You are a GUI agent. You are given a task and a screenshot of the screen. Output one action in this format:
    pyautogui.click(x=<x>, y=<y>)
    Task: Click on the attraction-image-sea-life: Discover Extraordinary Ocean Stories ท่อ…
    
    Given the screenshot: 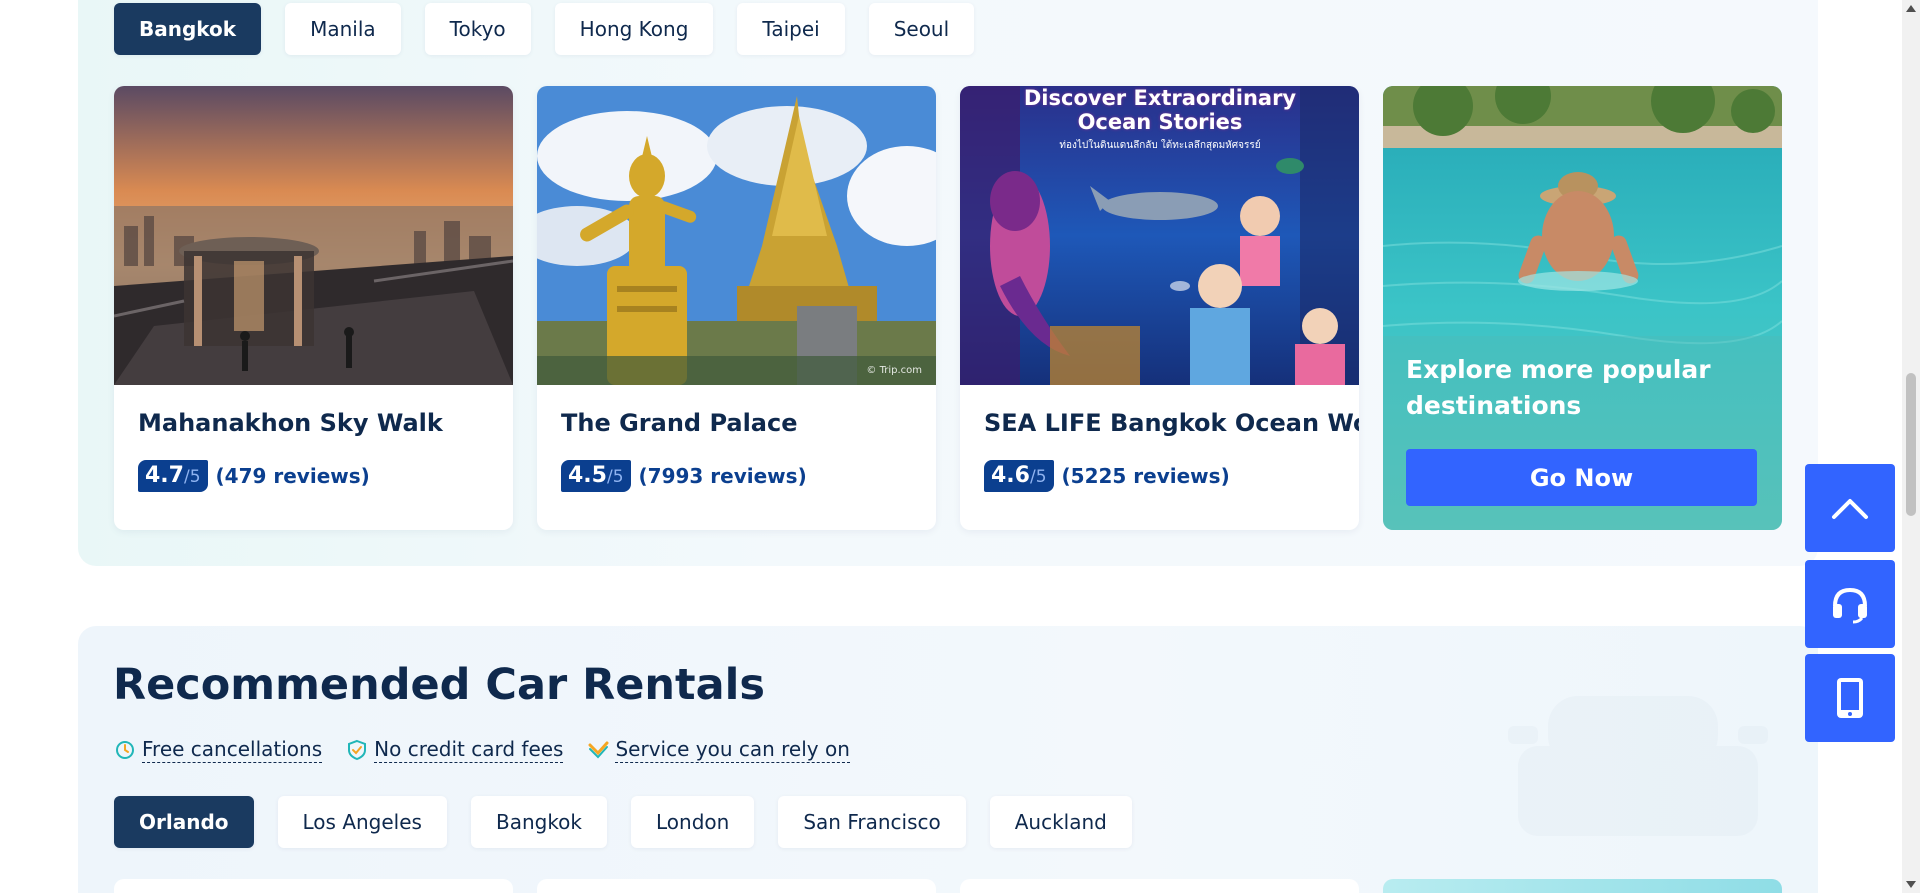 What is the action you would take?
    pyautogui.click(x=1159, y=235)
    